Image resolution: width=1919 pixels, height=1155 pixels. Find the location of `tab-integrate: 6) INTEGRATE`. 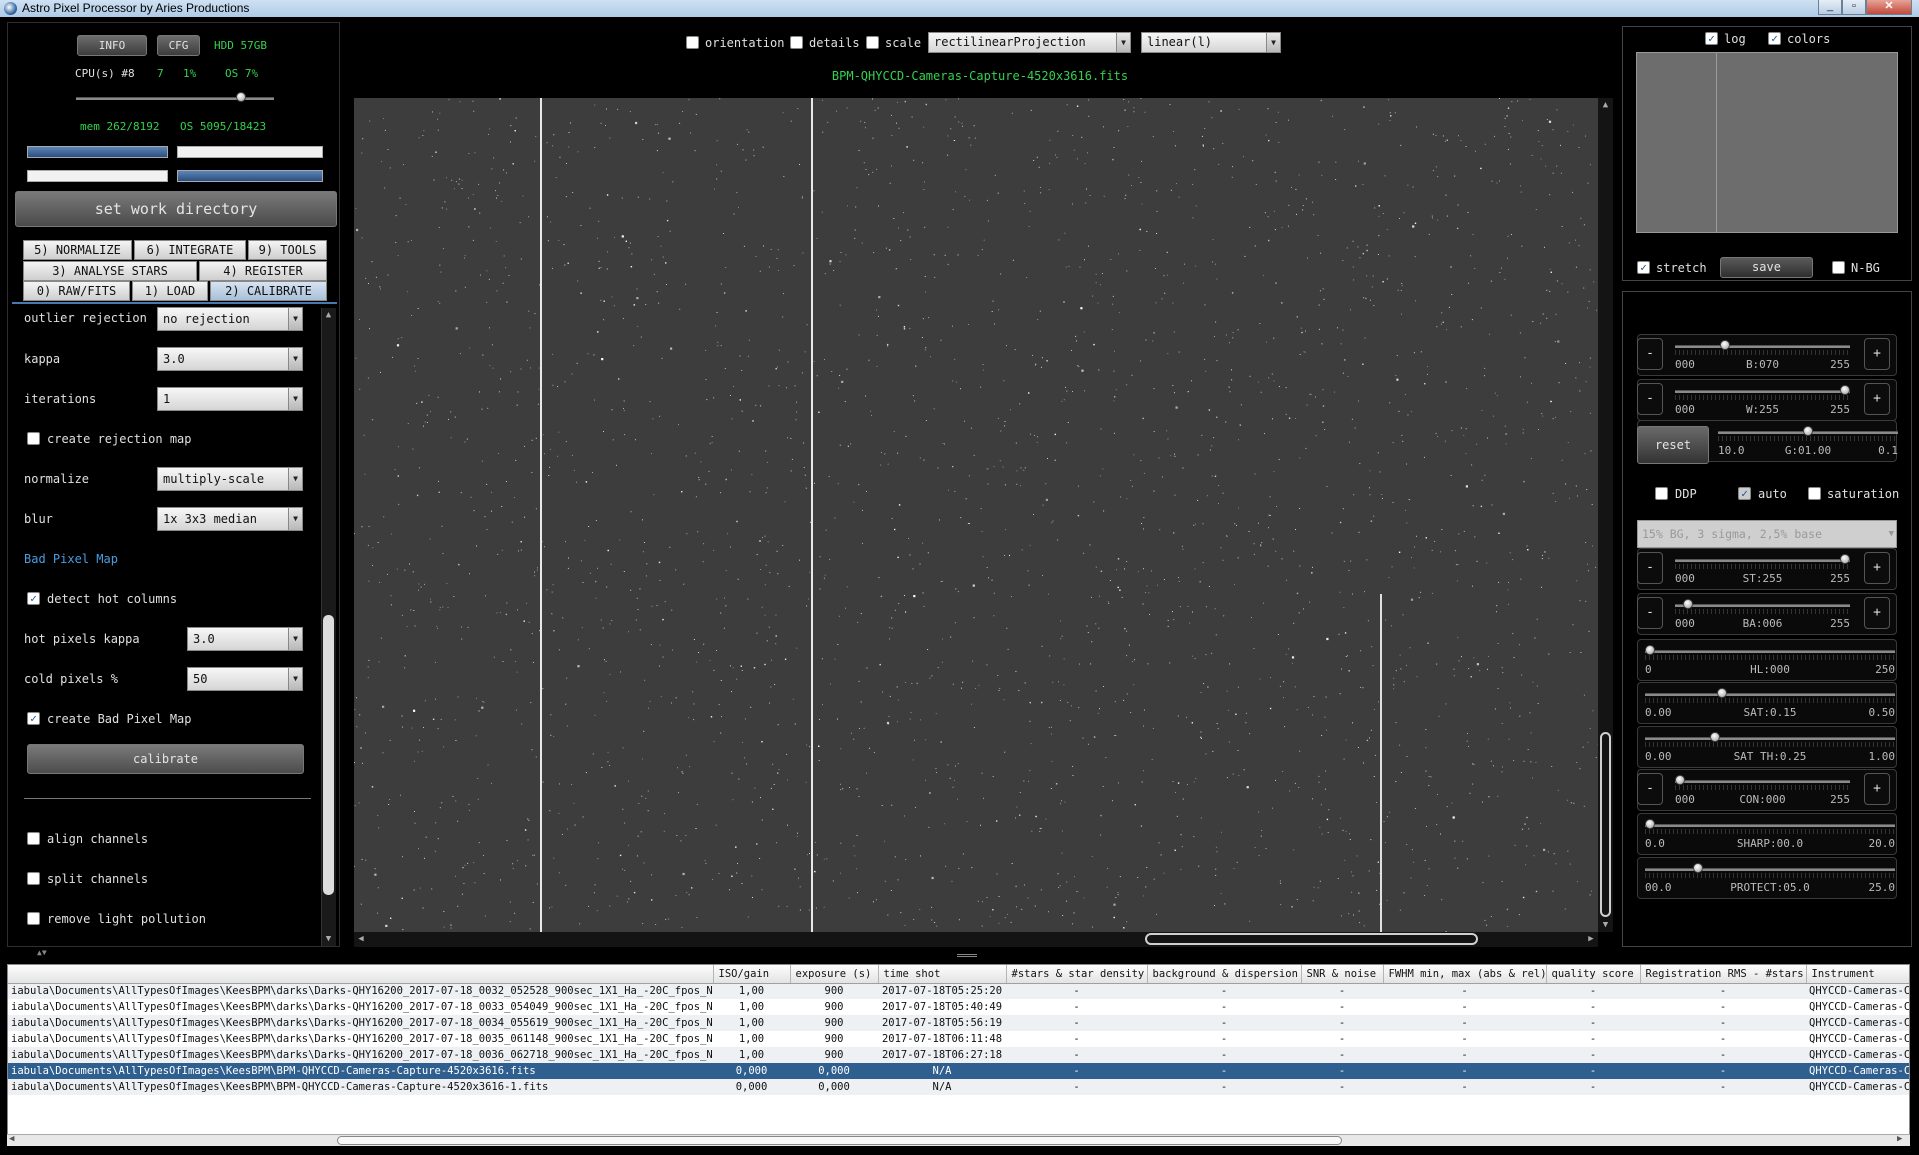

tab-integrate: 6) INTEGRATE is located at coordinates (190, 250).